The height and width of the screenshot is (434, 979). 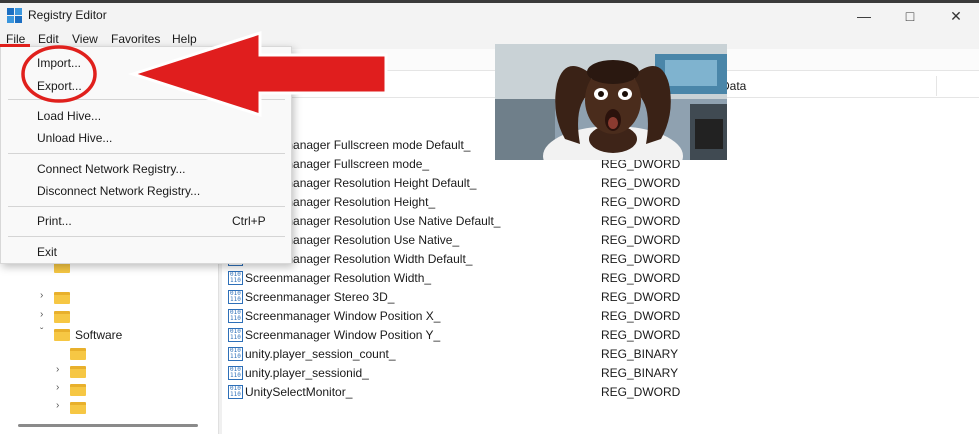 I want to click on annotation-overlay, so click(x=204, y=74).